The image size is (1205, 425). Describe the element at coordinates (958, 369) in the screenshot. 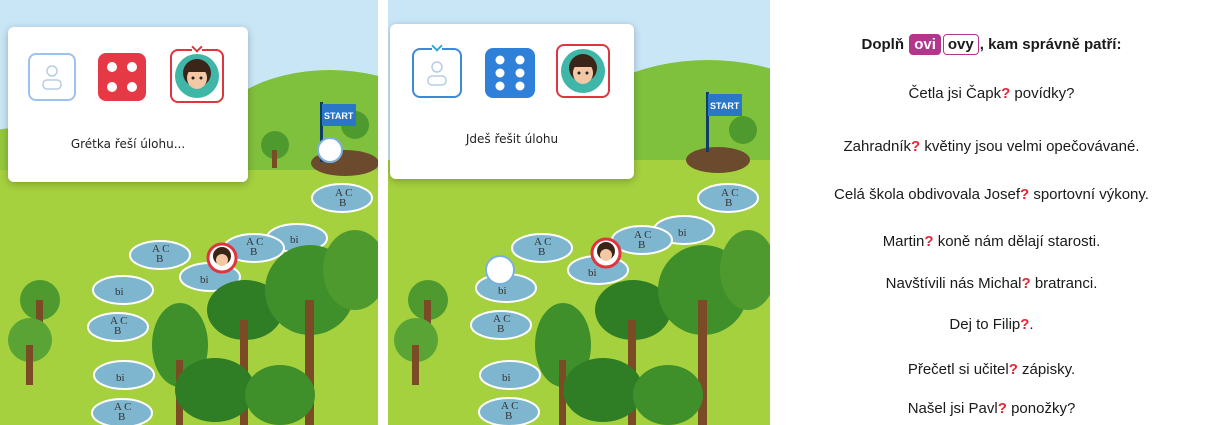

I see `sentence-text: Přečetl si učitel` at that location.